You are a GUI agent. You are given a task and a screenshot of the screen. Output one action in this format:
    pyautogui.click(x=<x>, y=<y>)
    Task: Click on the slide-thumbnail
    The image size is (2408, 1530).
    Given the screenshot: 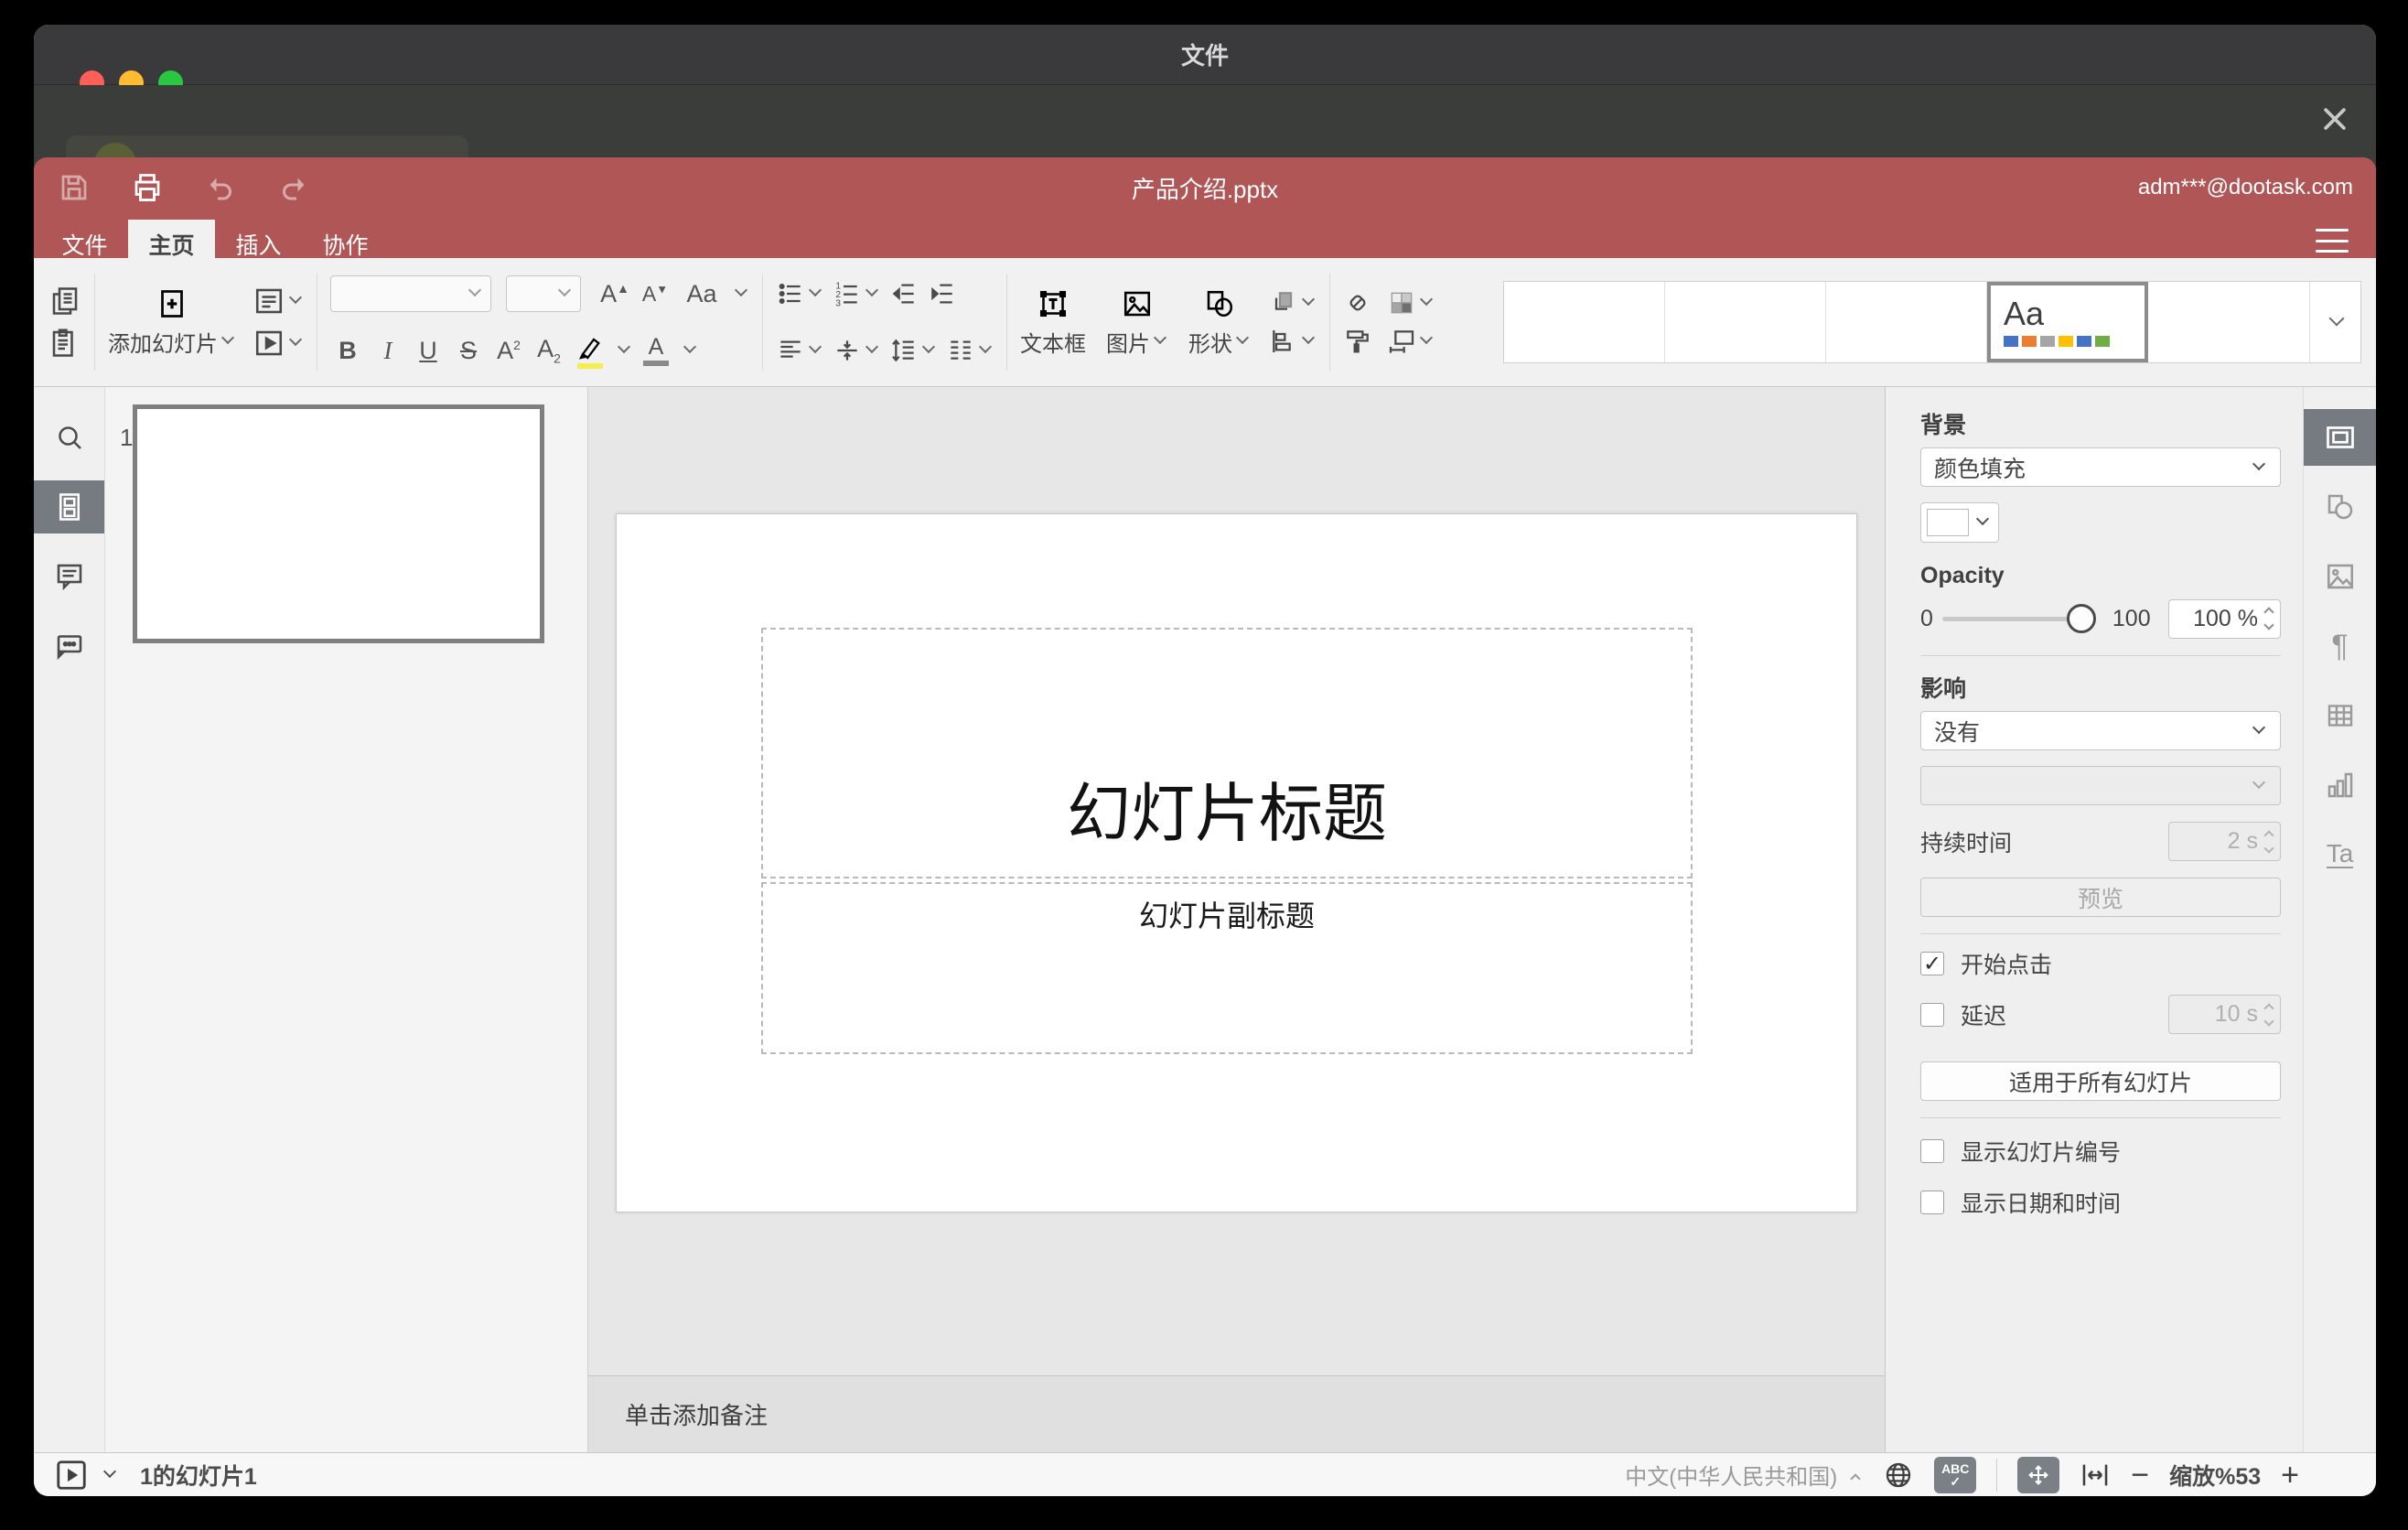 What is the action you would take?
    pyautogui.click(x=338, y=523)
    